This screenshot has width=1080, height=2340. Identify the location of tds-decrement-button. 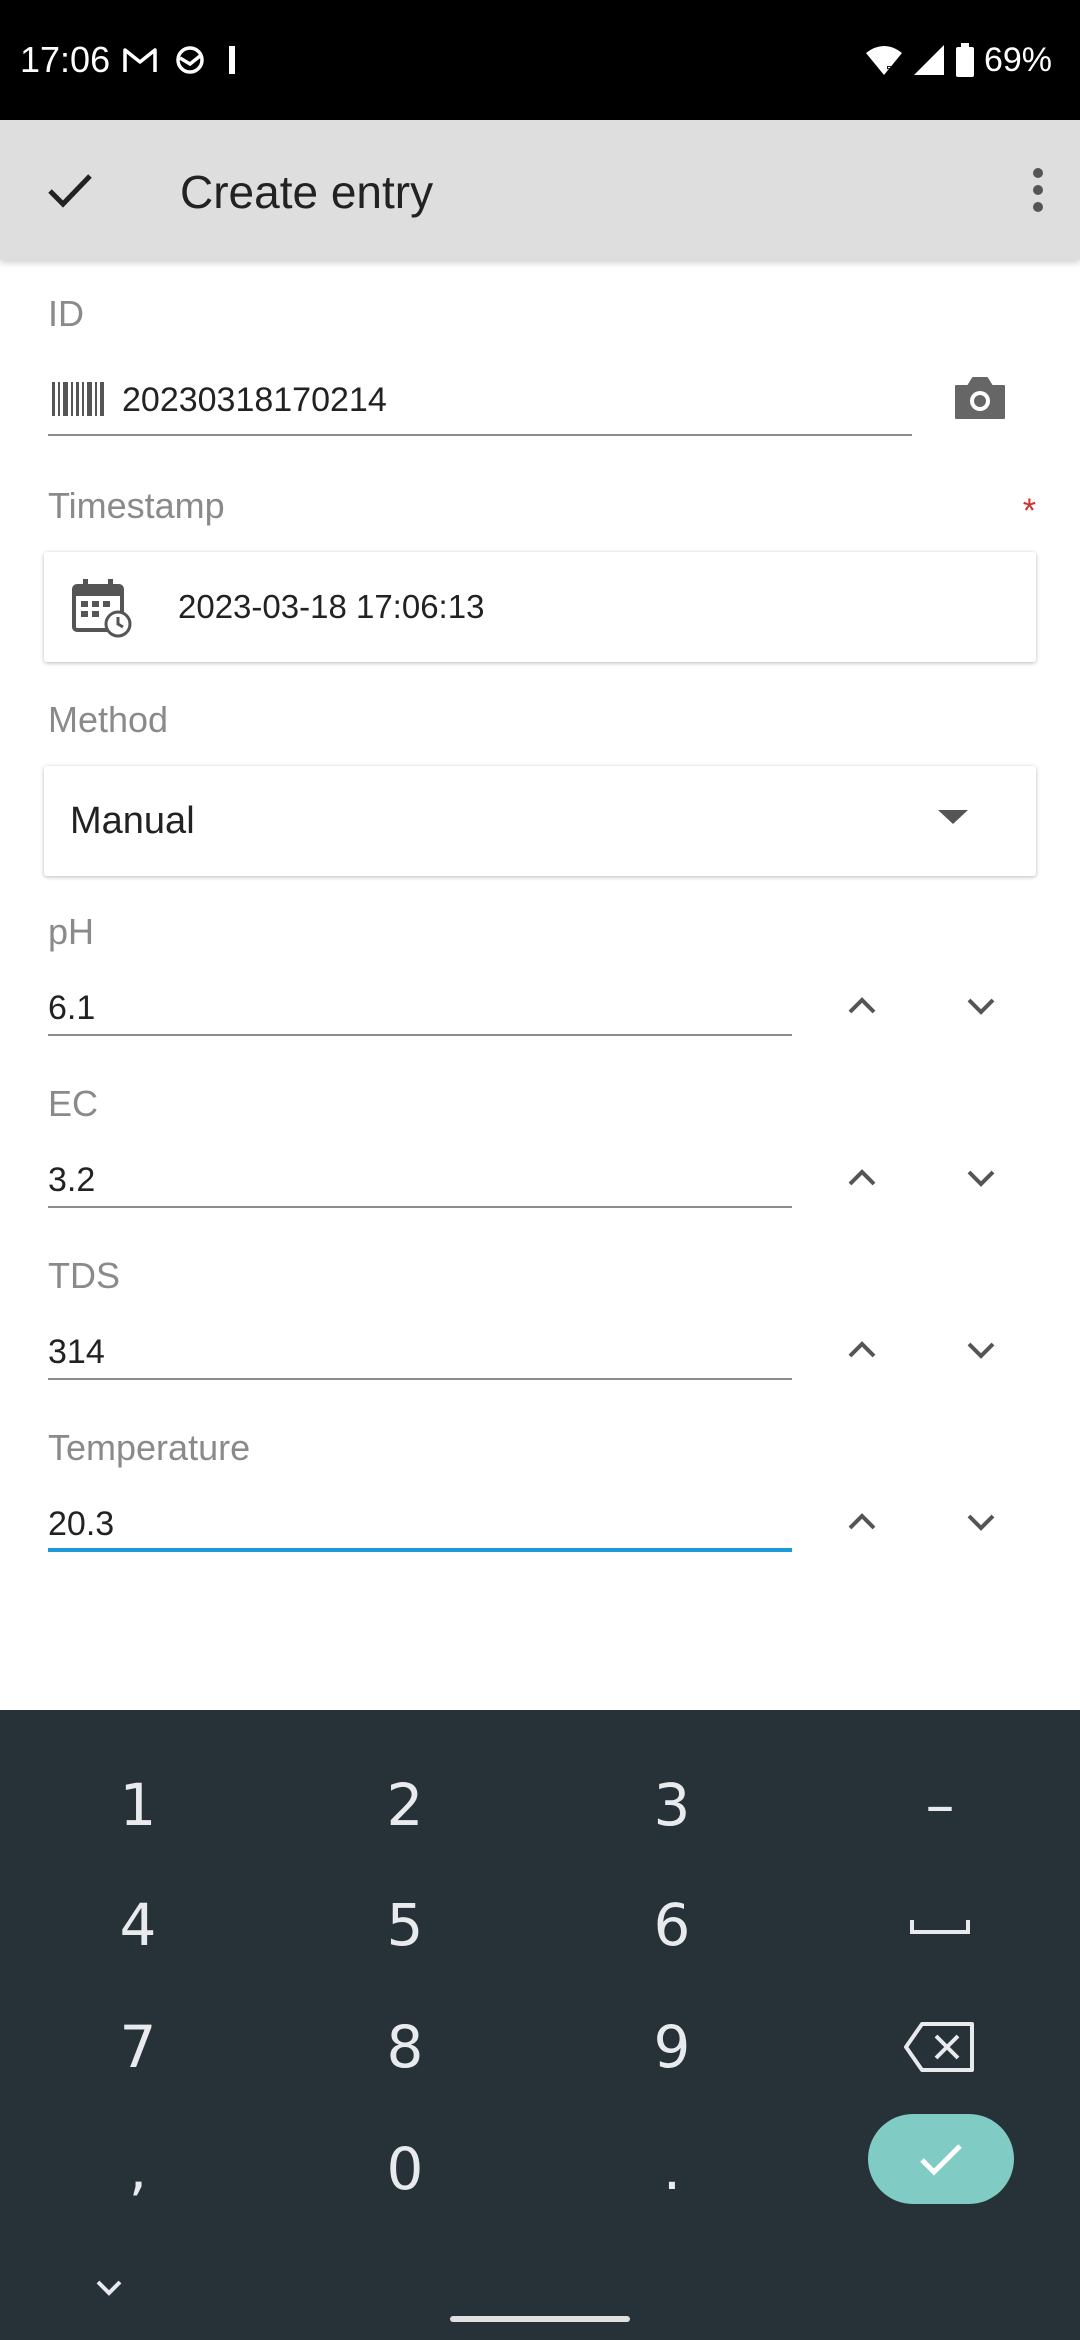
(981, 1350).